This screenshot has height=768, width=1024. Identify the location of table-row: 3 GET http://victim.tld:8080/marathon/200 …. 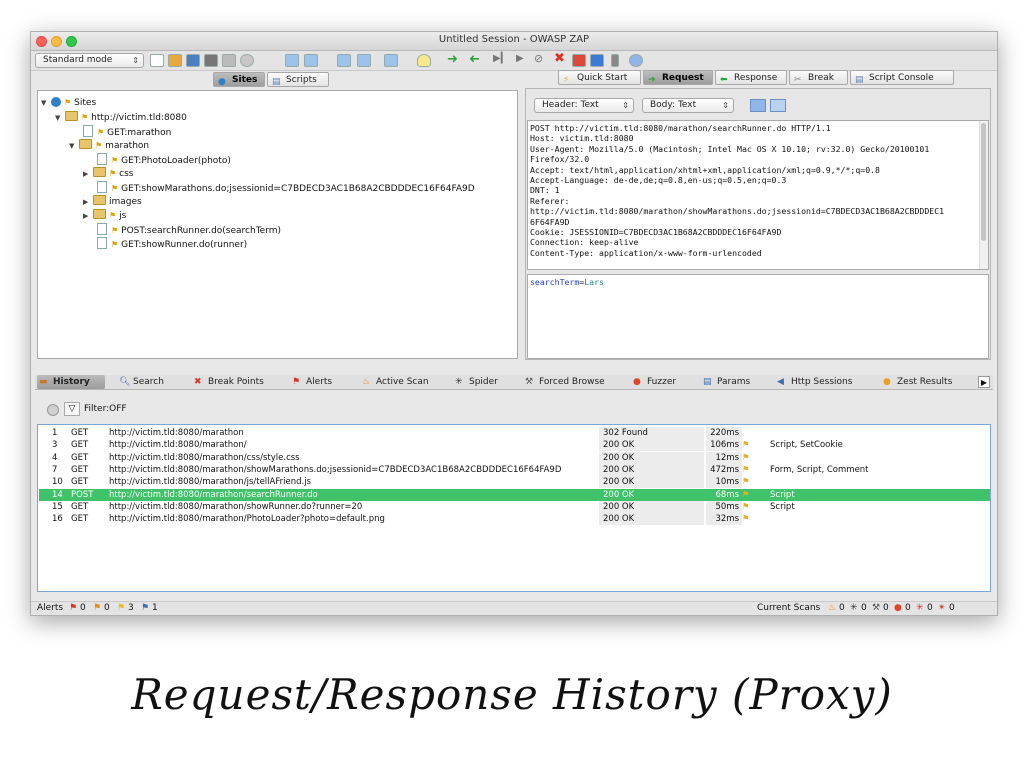
(514, 445).